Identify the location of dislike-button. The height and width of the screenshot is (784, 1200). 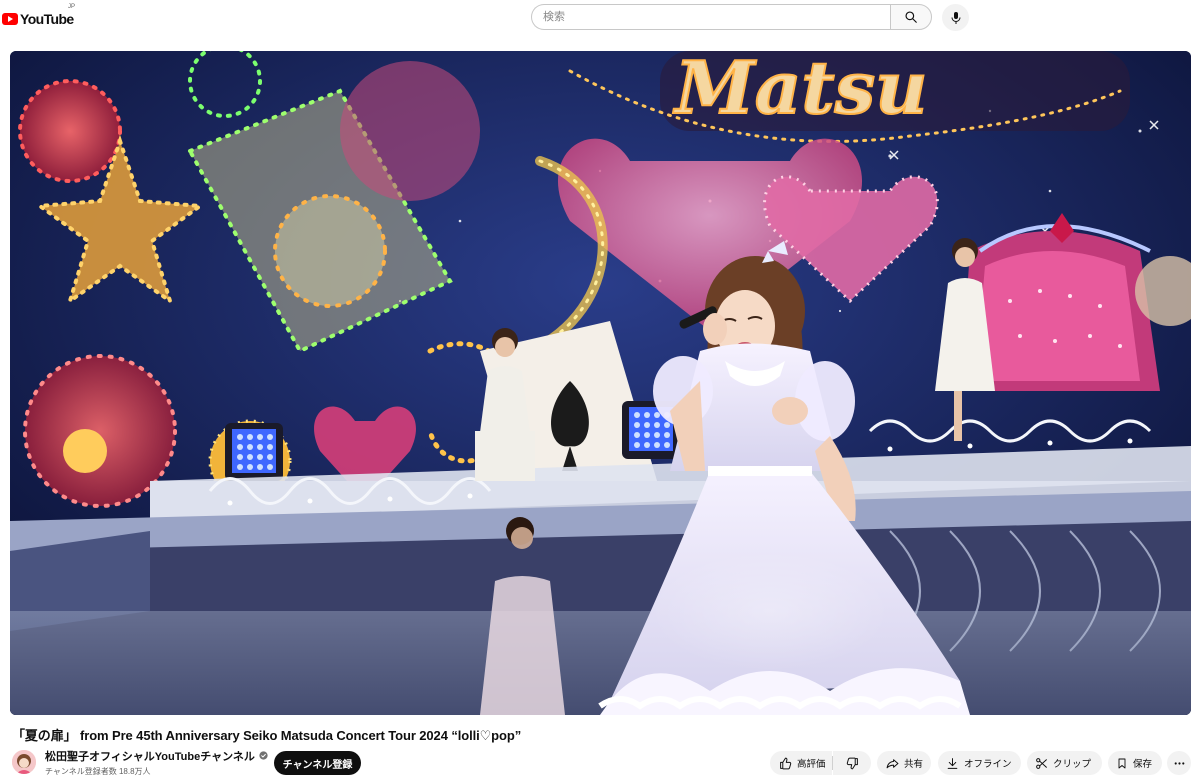
(852, 763).